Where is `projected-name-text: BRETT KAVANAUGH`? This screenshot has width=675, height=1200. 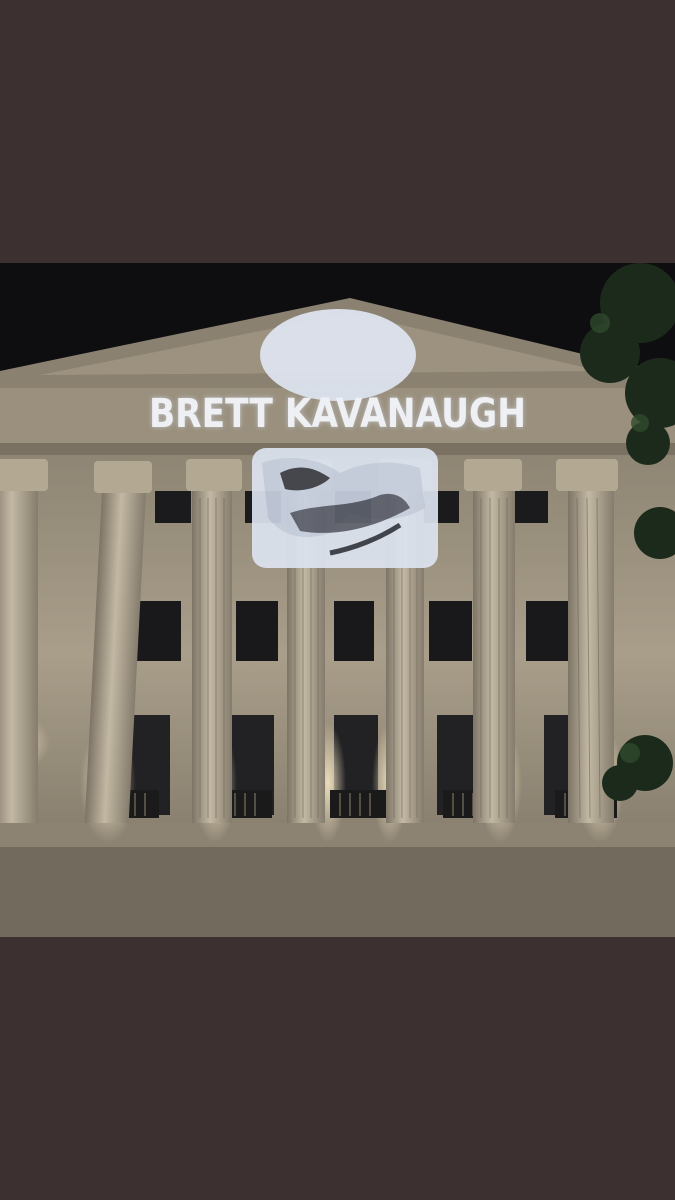
projected-name-text: BRETT KAVANAUGH is located at coordinates (337, 414).